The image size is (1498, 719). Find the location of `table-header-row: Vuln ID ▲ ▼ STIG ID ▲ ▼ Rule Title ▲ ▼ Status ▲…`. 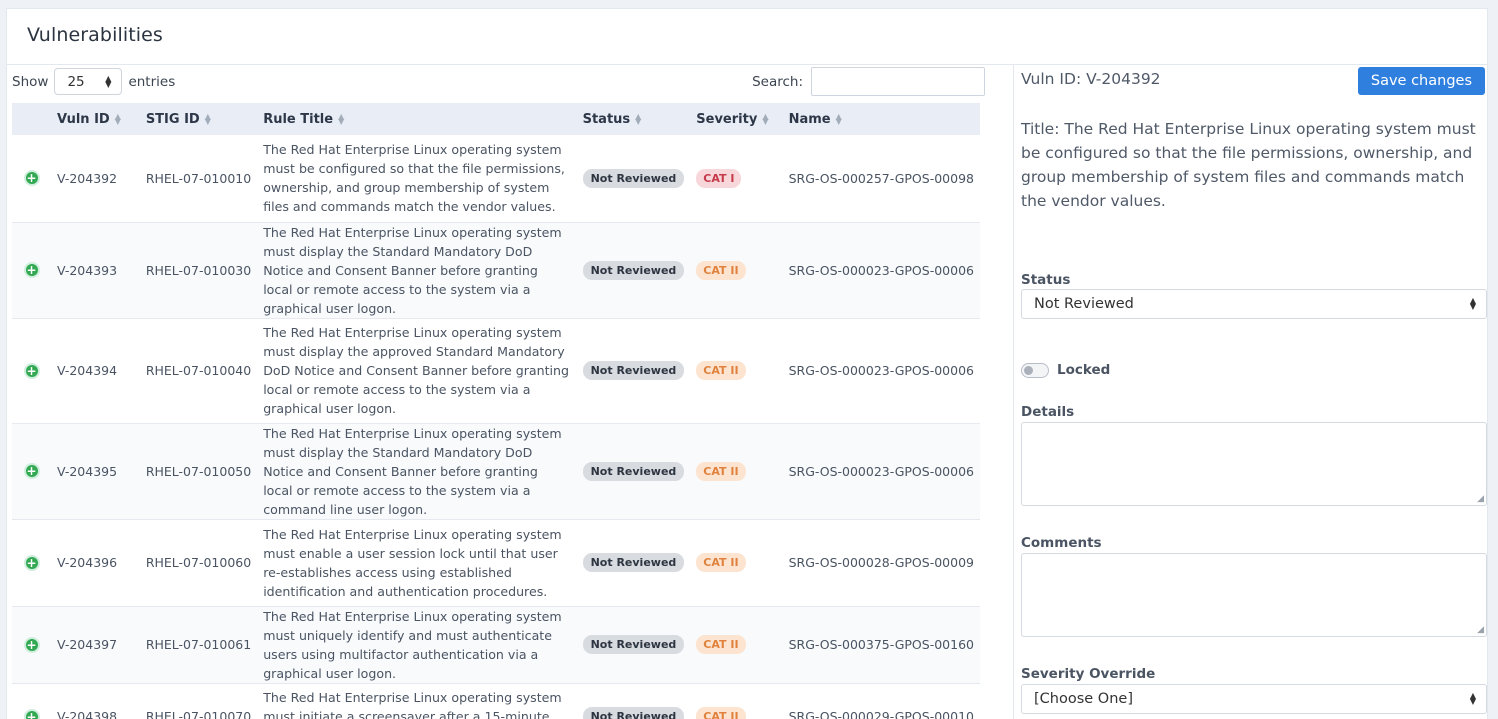

table-header-row: Vuln ID ▲ ▼ STIG ID ▲ ▼ Rule Title ▲ ▼ Status ▲… is located at coordinates (496, 119).